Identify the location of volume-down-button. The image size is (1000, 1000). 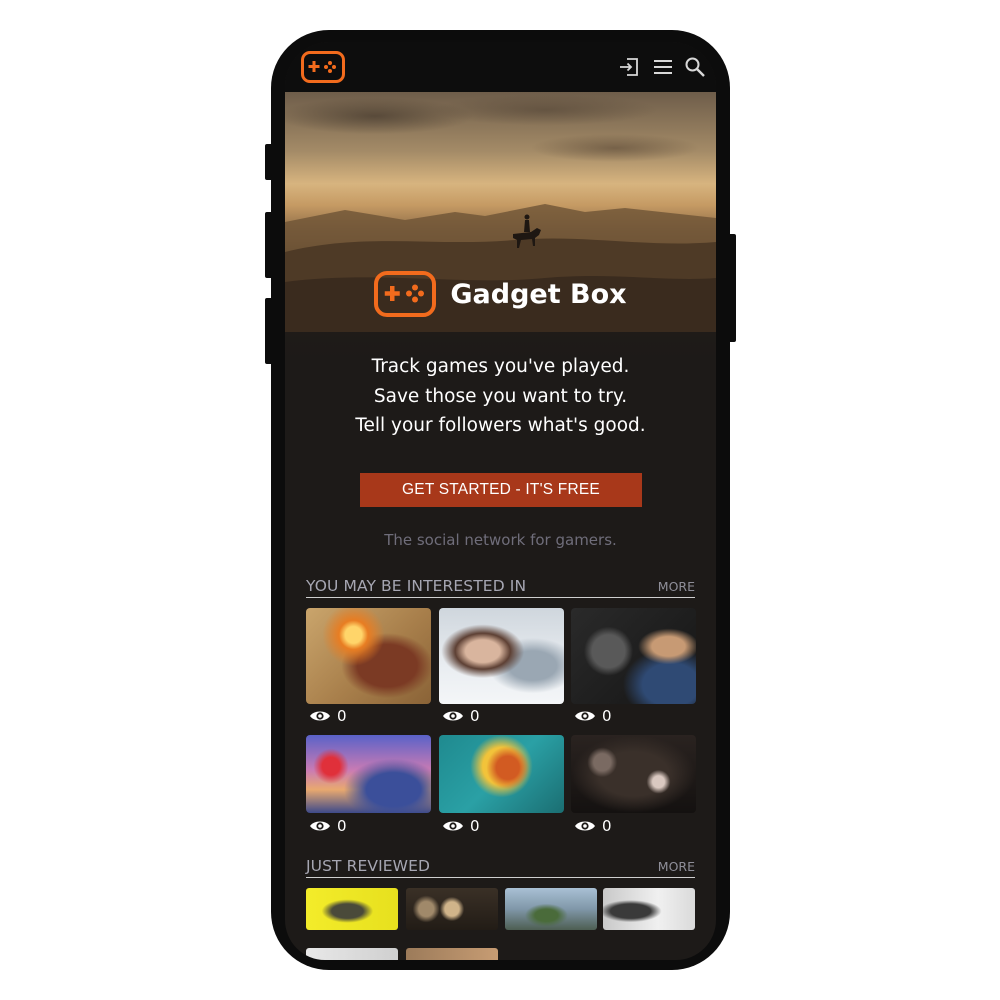
(269, 331).